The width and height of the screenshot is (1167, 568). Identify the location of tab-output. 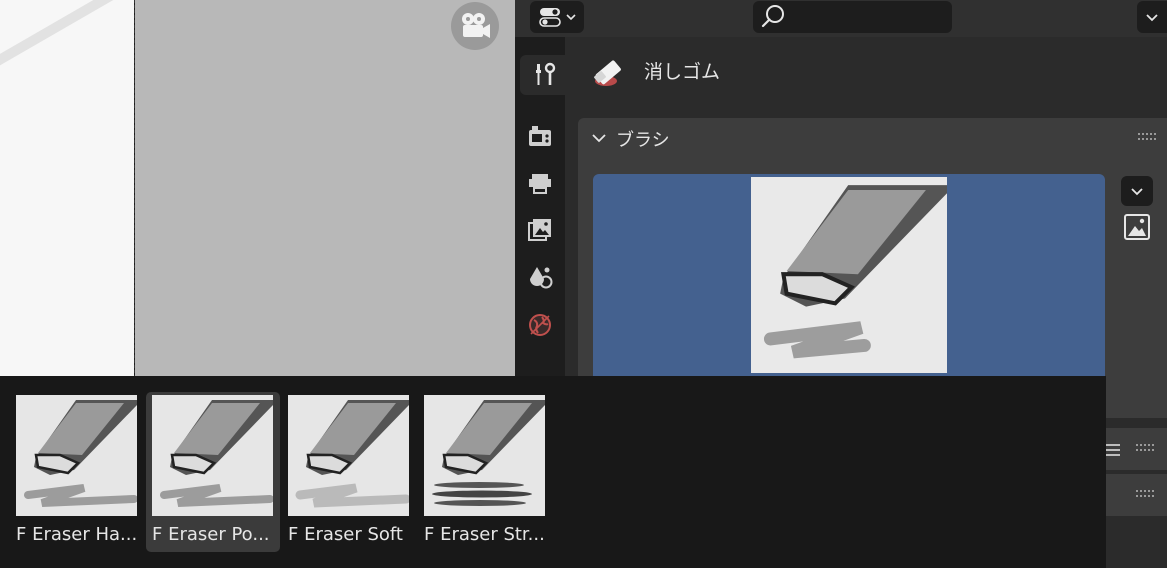
(540, 183).